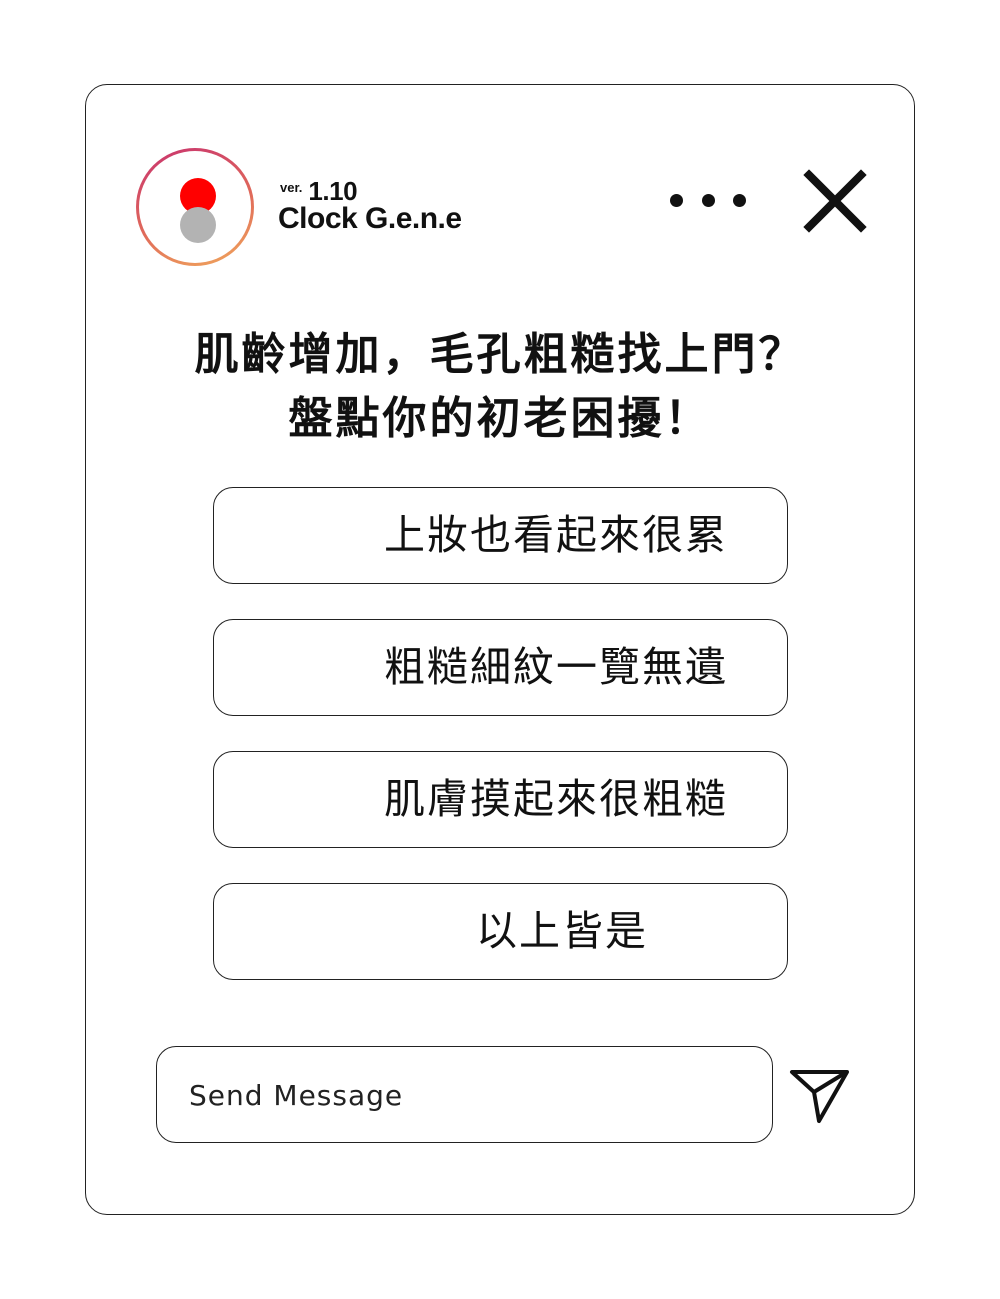 Image resolution: width=1000 pixels, height=1299 pixels. I want to click on option-button-2: 粗糙細紋一覽無遺, so click(500, 667).